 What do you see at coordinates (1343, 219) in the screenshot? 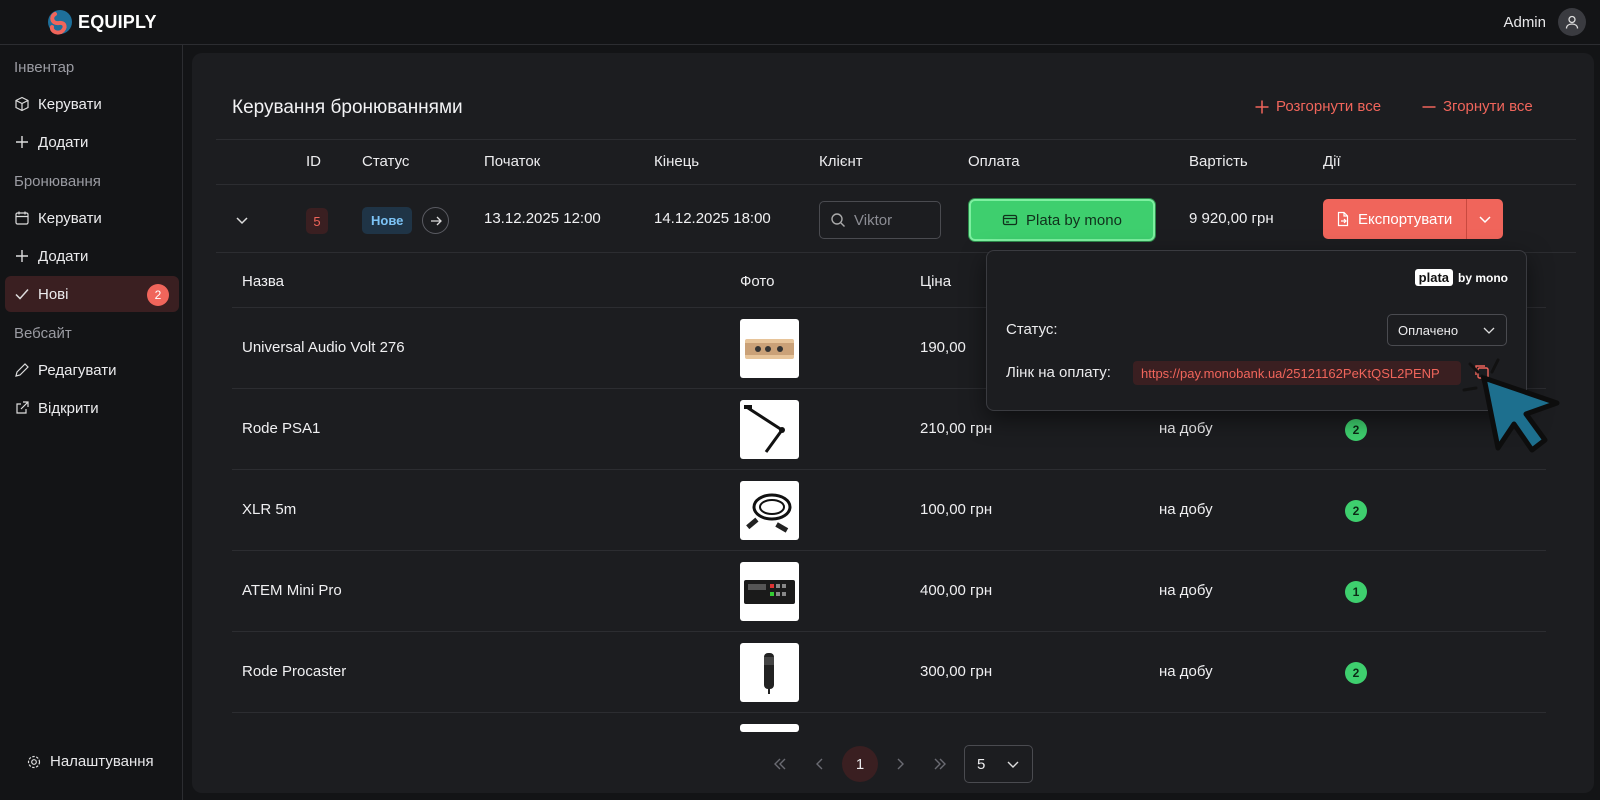
I see `export-file-icon` at bounding box center [1343, 219].